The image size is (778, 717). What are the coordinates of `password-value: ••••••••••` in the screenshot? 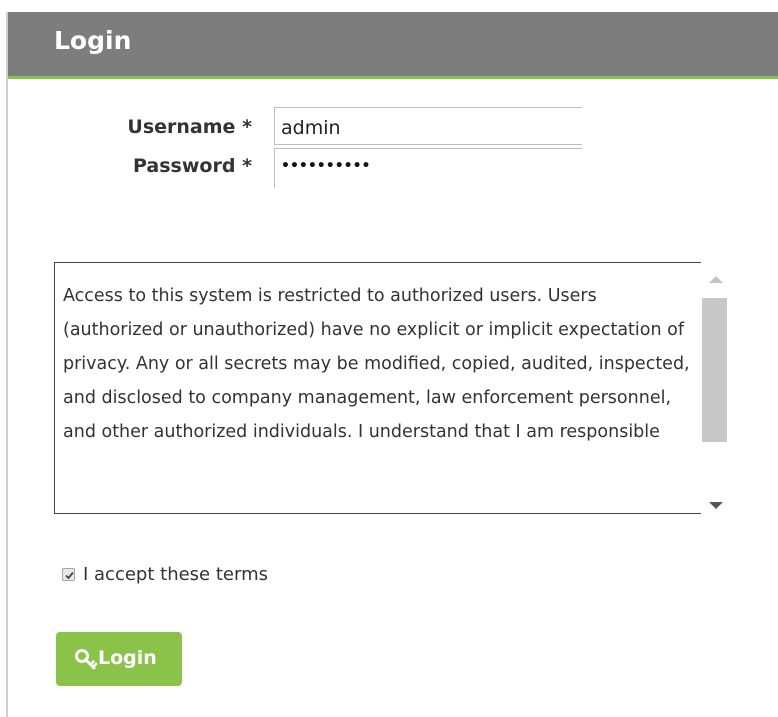 It's located at (326, 166).